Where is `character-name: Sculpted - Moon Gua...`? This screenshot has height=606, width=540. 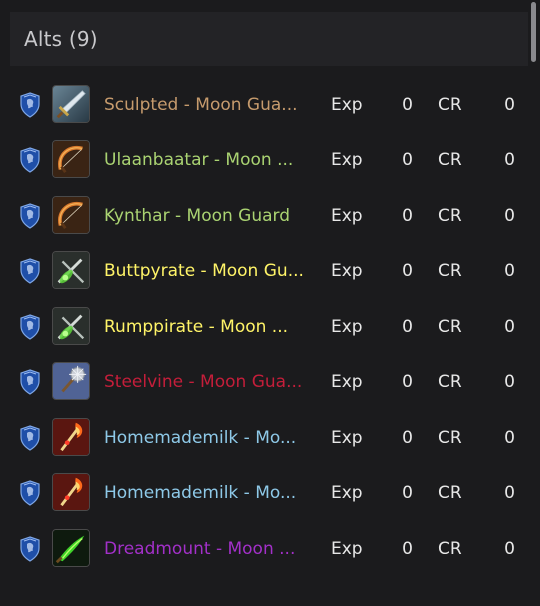 character-name: Sculpted - Moon Gua... is located at coordinates (209, 105).